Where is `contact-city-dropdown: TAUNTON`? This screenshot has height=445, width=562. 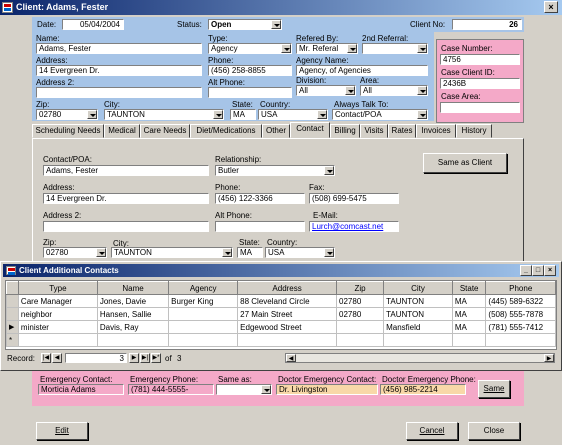 contact-city-dropdown: TAUNTON is located at coordinates (172, 252).